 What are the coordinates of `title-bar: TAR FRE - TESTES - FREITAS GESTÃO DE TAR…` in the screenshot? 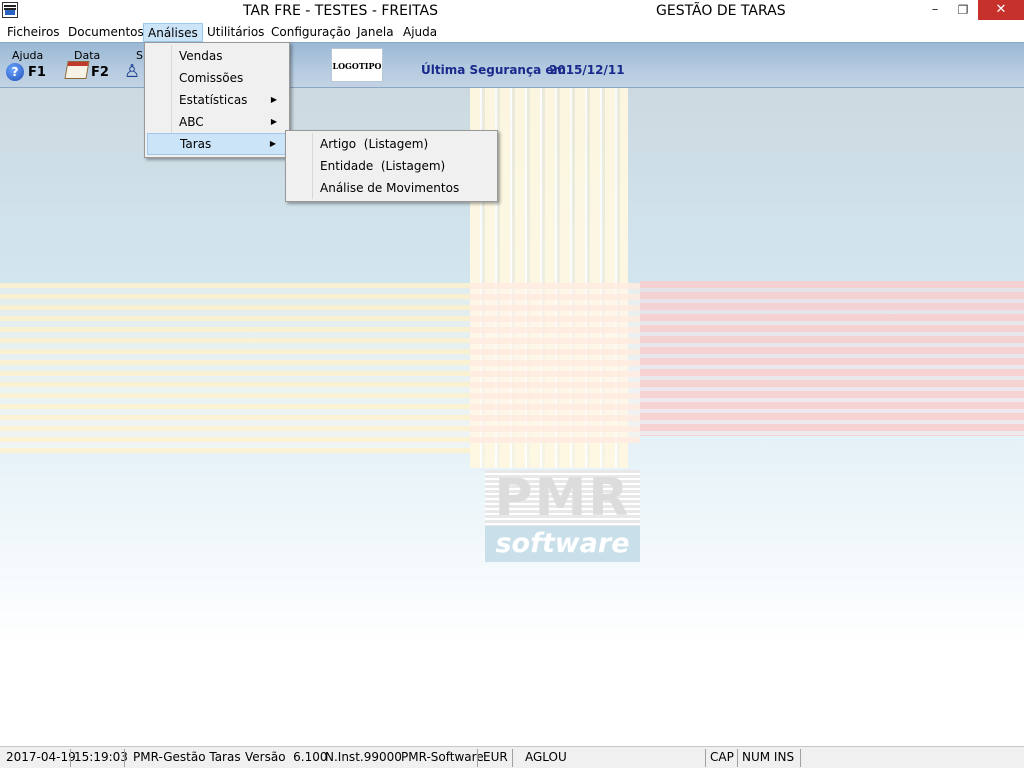 It's located at (512, 11).